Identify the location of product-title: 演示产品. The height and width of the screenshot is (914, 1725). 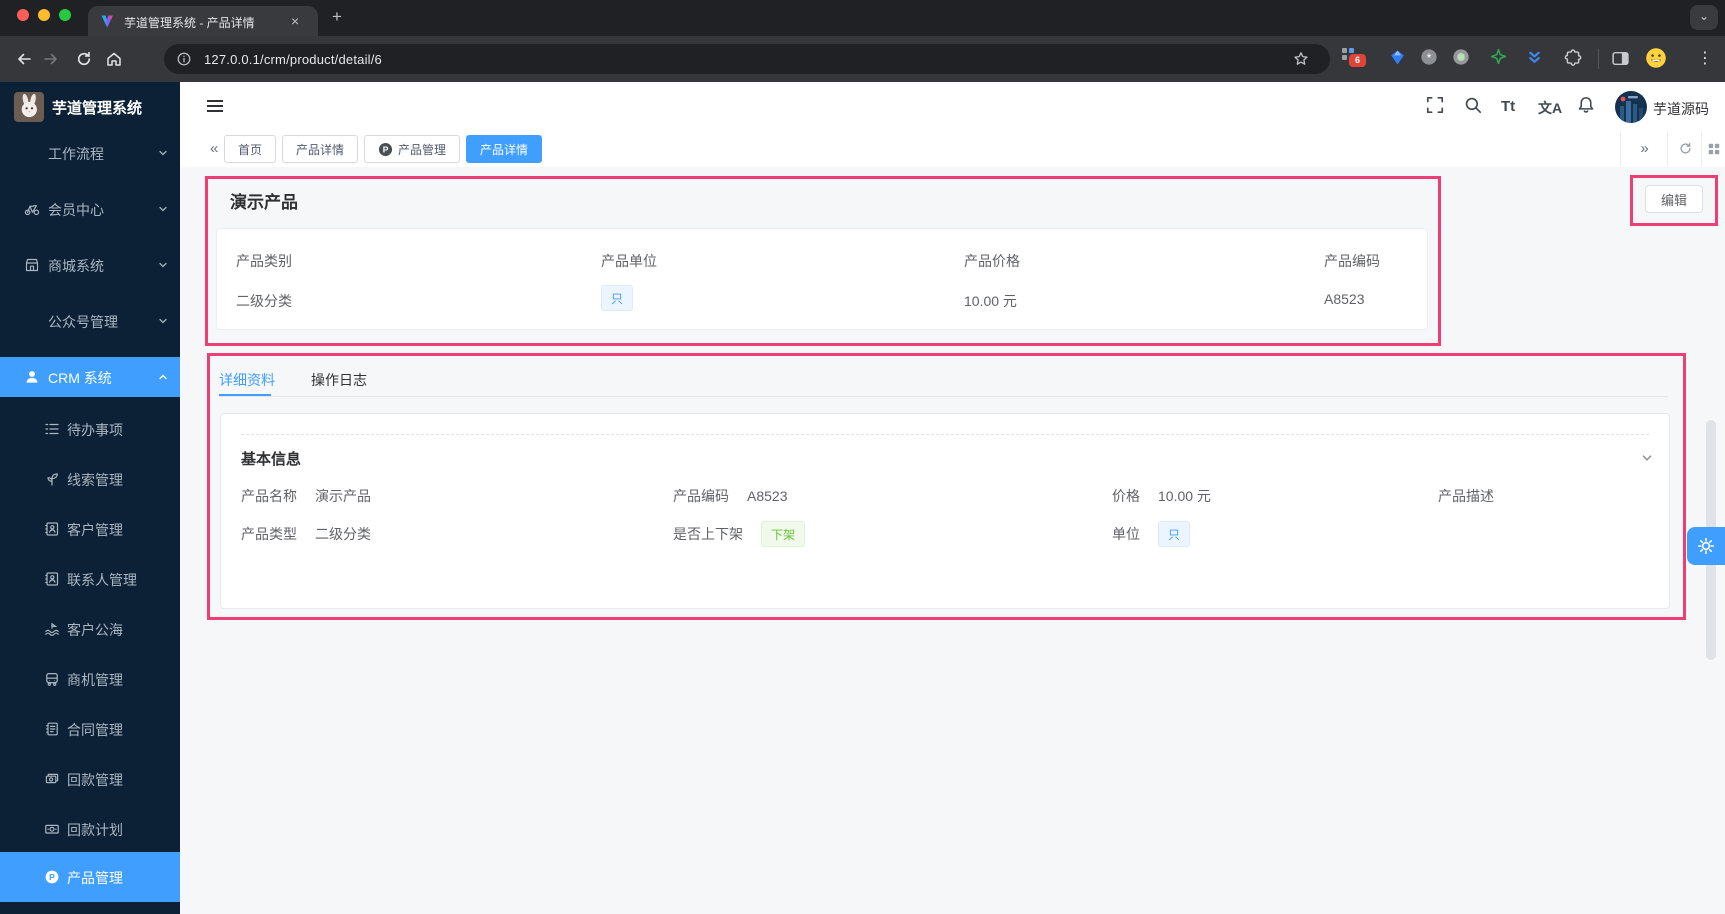
(264, 202).